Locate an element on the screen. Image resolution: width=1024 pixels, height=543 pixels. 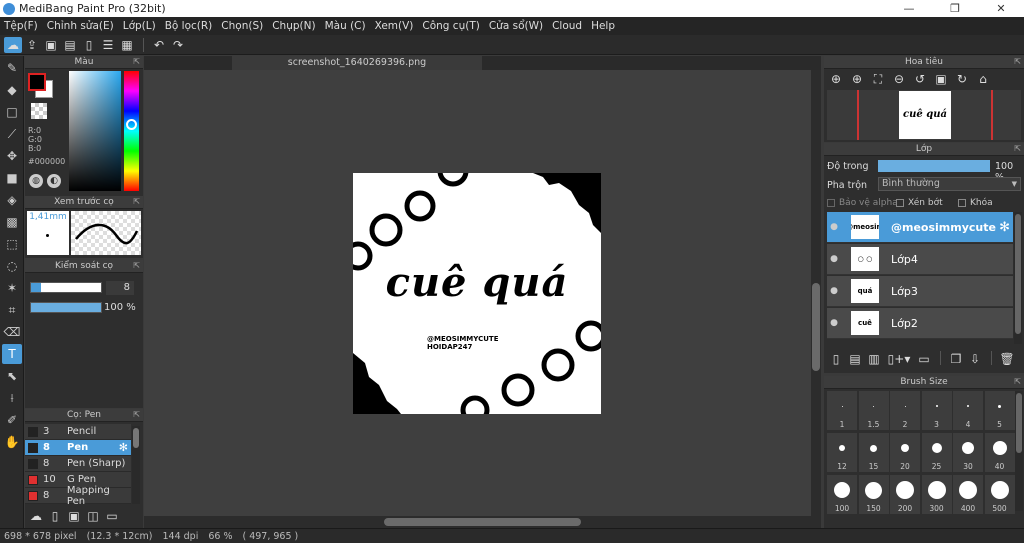
close-button: ✕ is located at coordinates (1001, 8).